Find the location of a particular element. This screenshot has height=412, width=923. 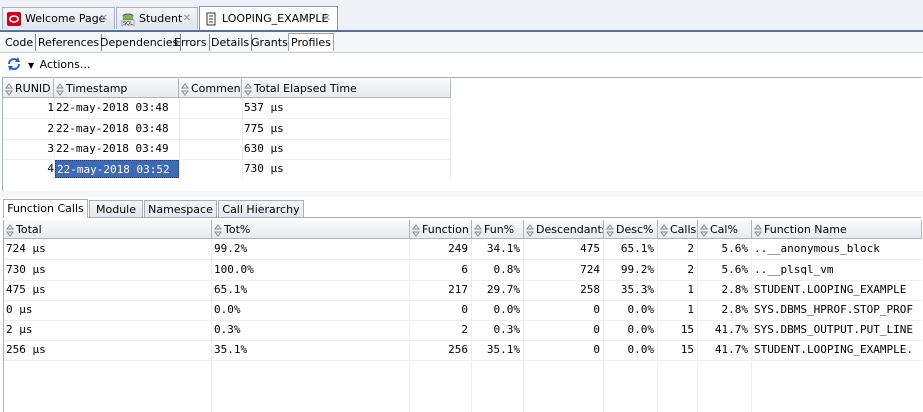

header-label: Function is located at coordinates (445, 229).